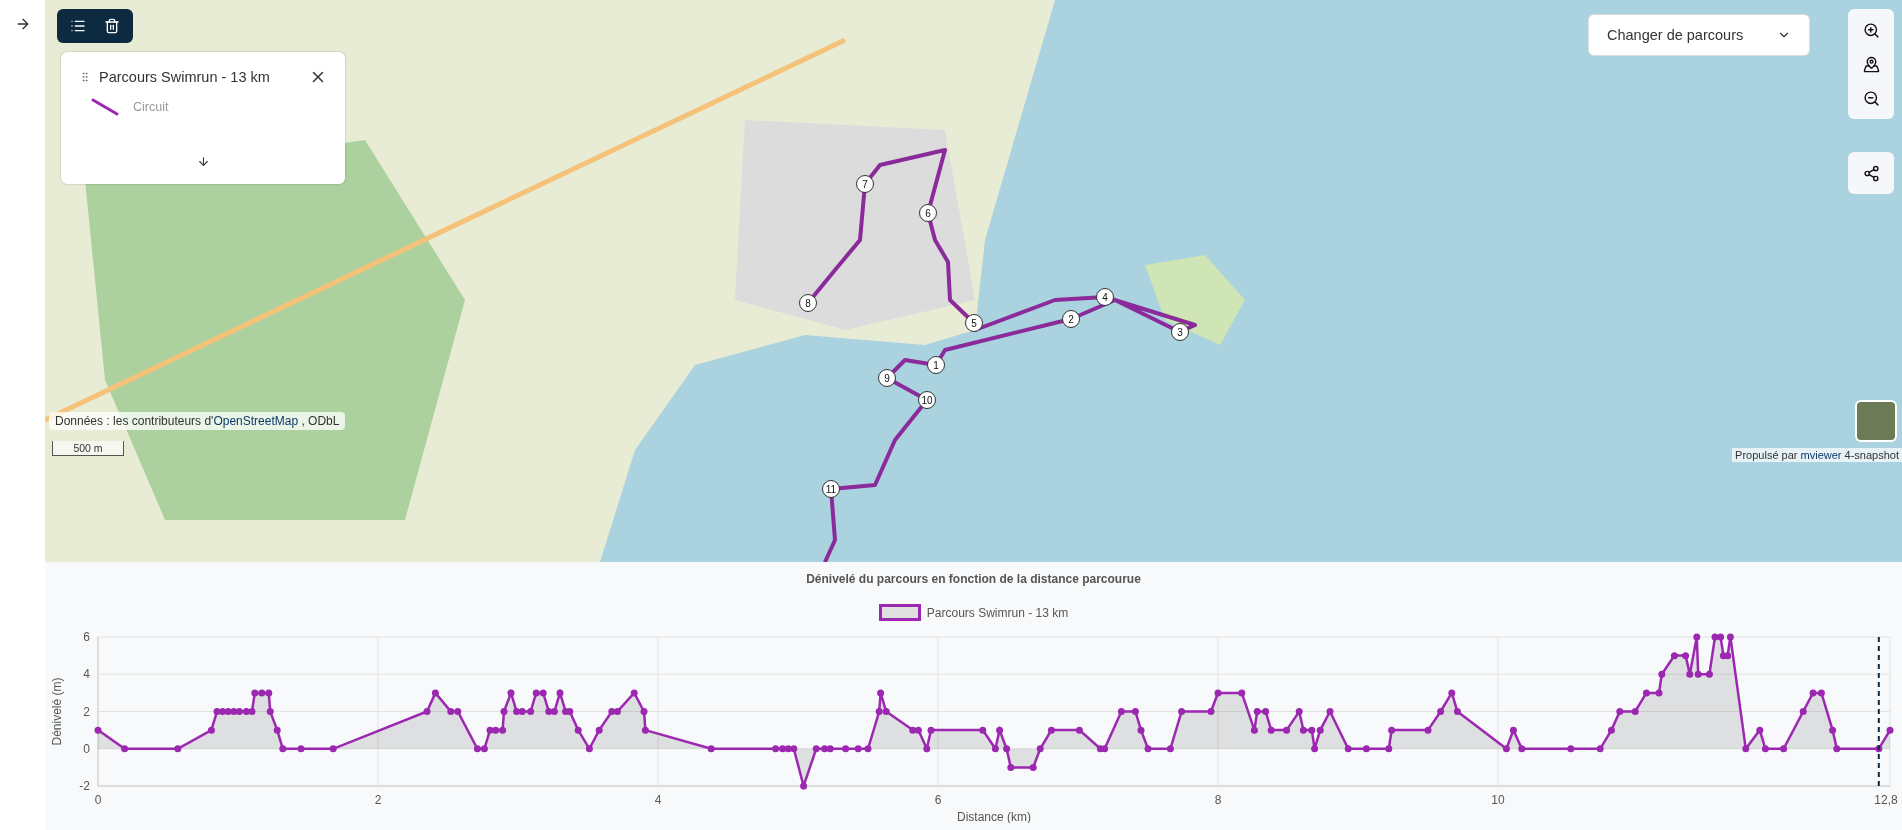 Image resolution: width=1902 pixels, height=830 pixels. Describe the element at coordinates (185, 77) in the screenshot. I see `panel-title: Parcours Swimrun - 13 km` at that location.